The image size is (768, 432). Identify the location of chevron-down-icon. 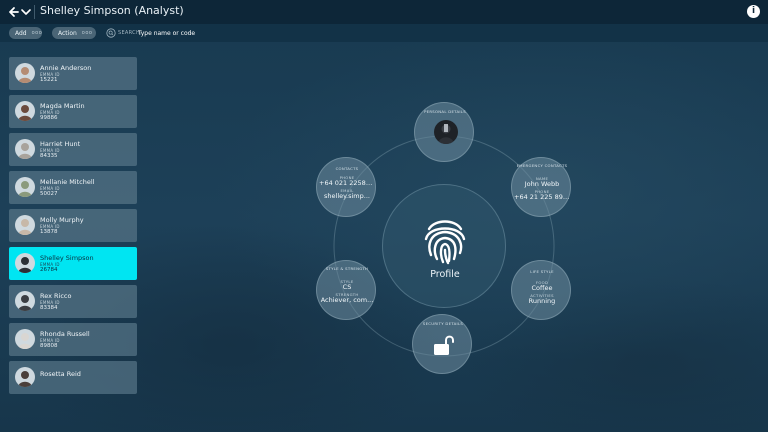
(26, 12).